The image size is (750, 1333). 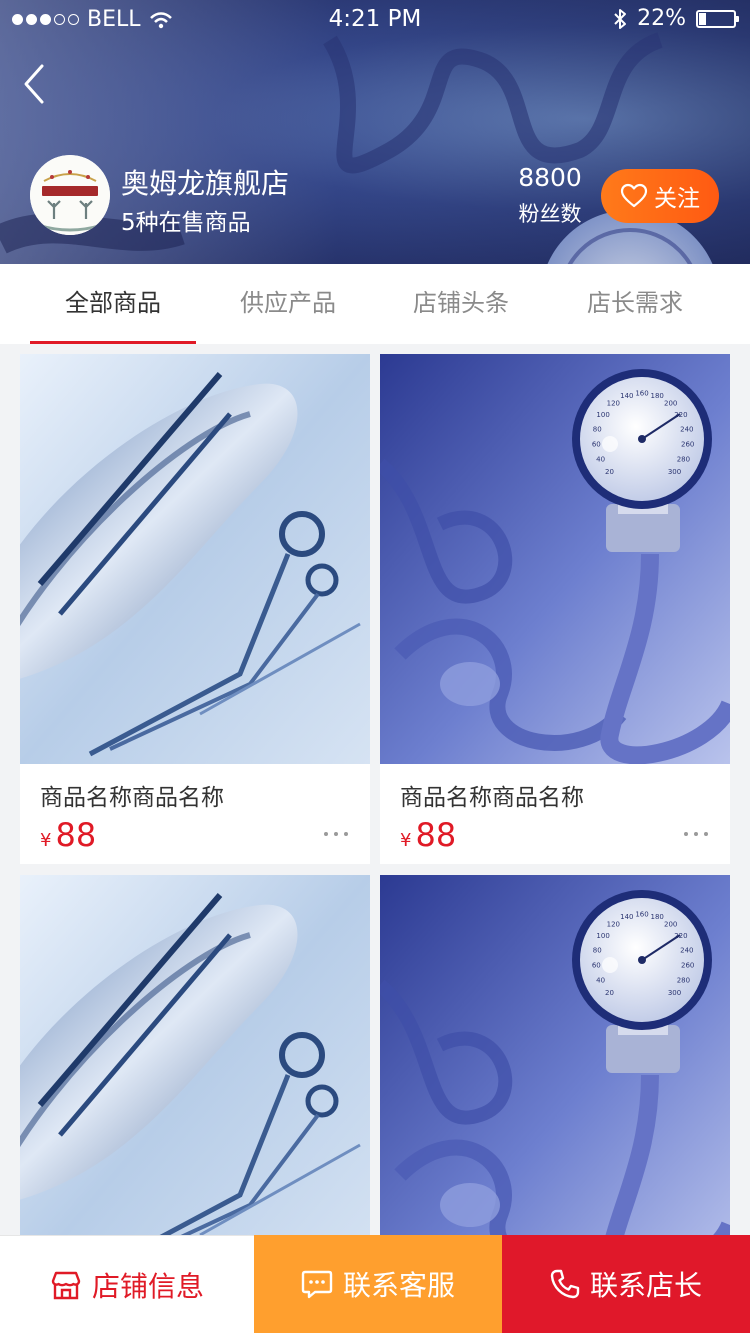 What do you see at coordinates (645, 1285) in the screenshot?
I see `contact-owner-label: 联系店长` at bounding box center [645, 1285].